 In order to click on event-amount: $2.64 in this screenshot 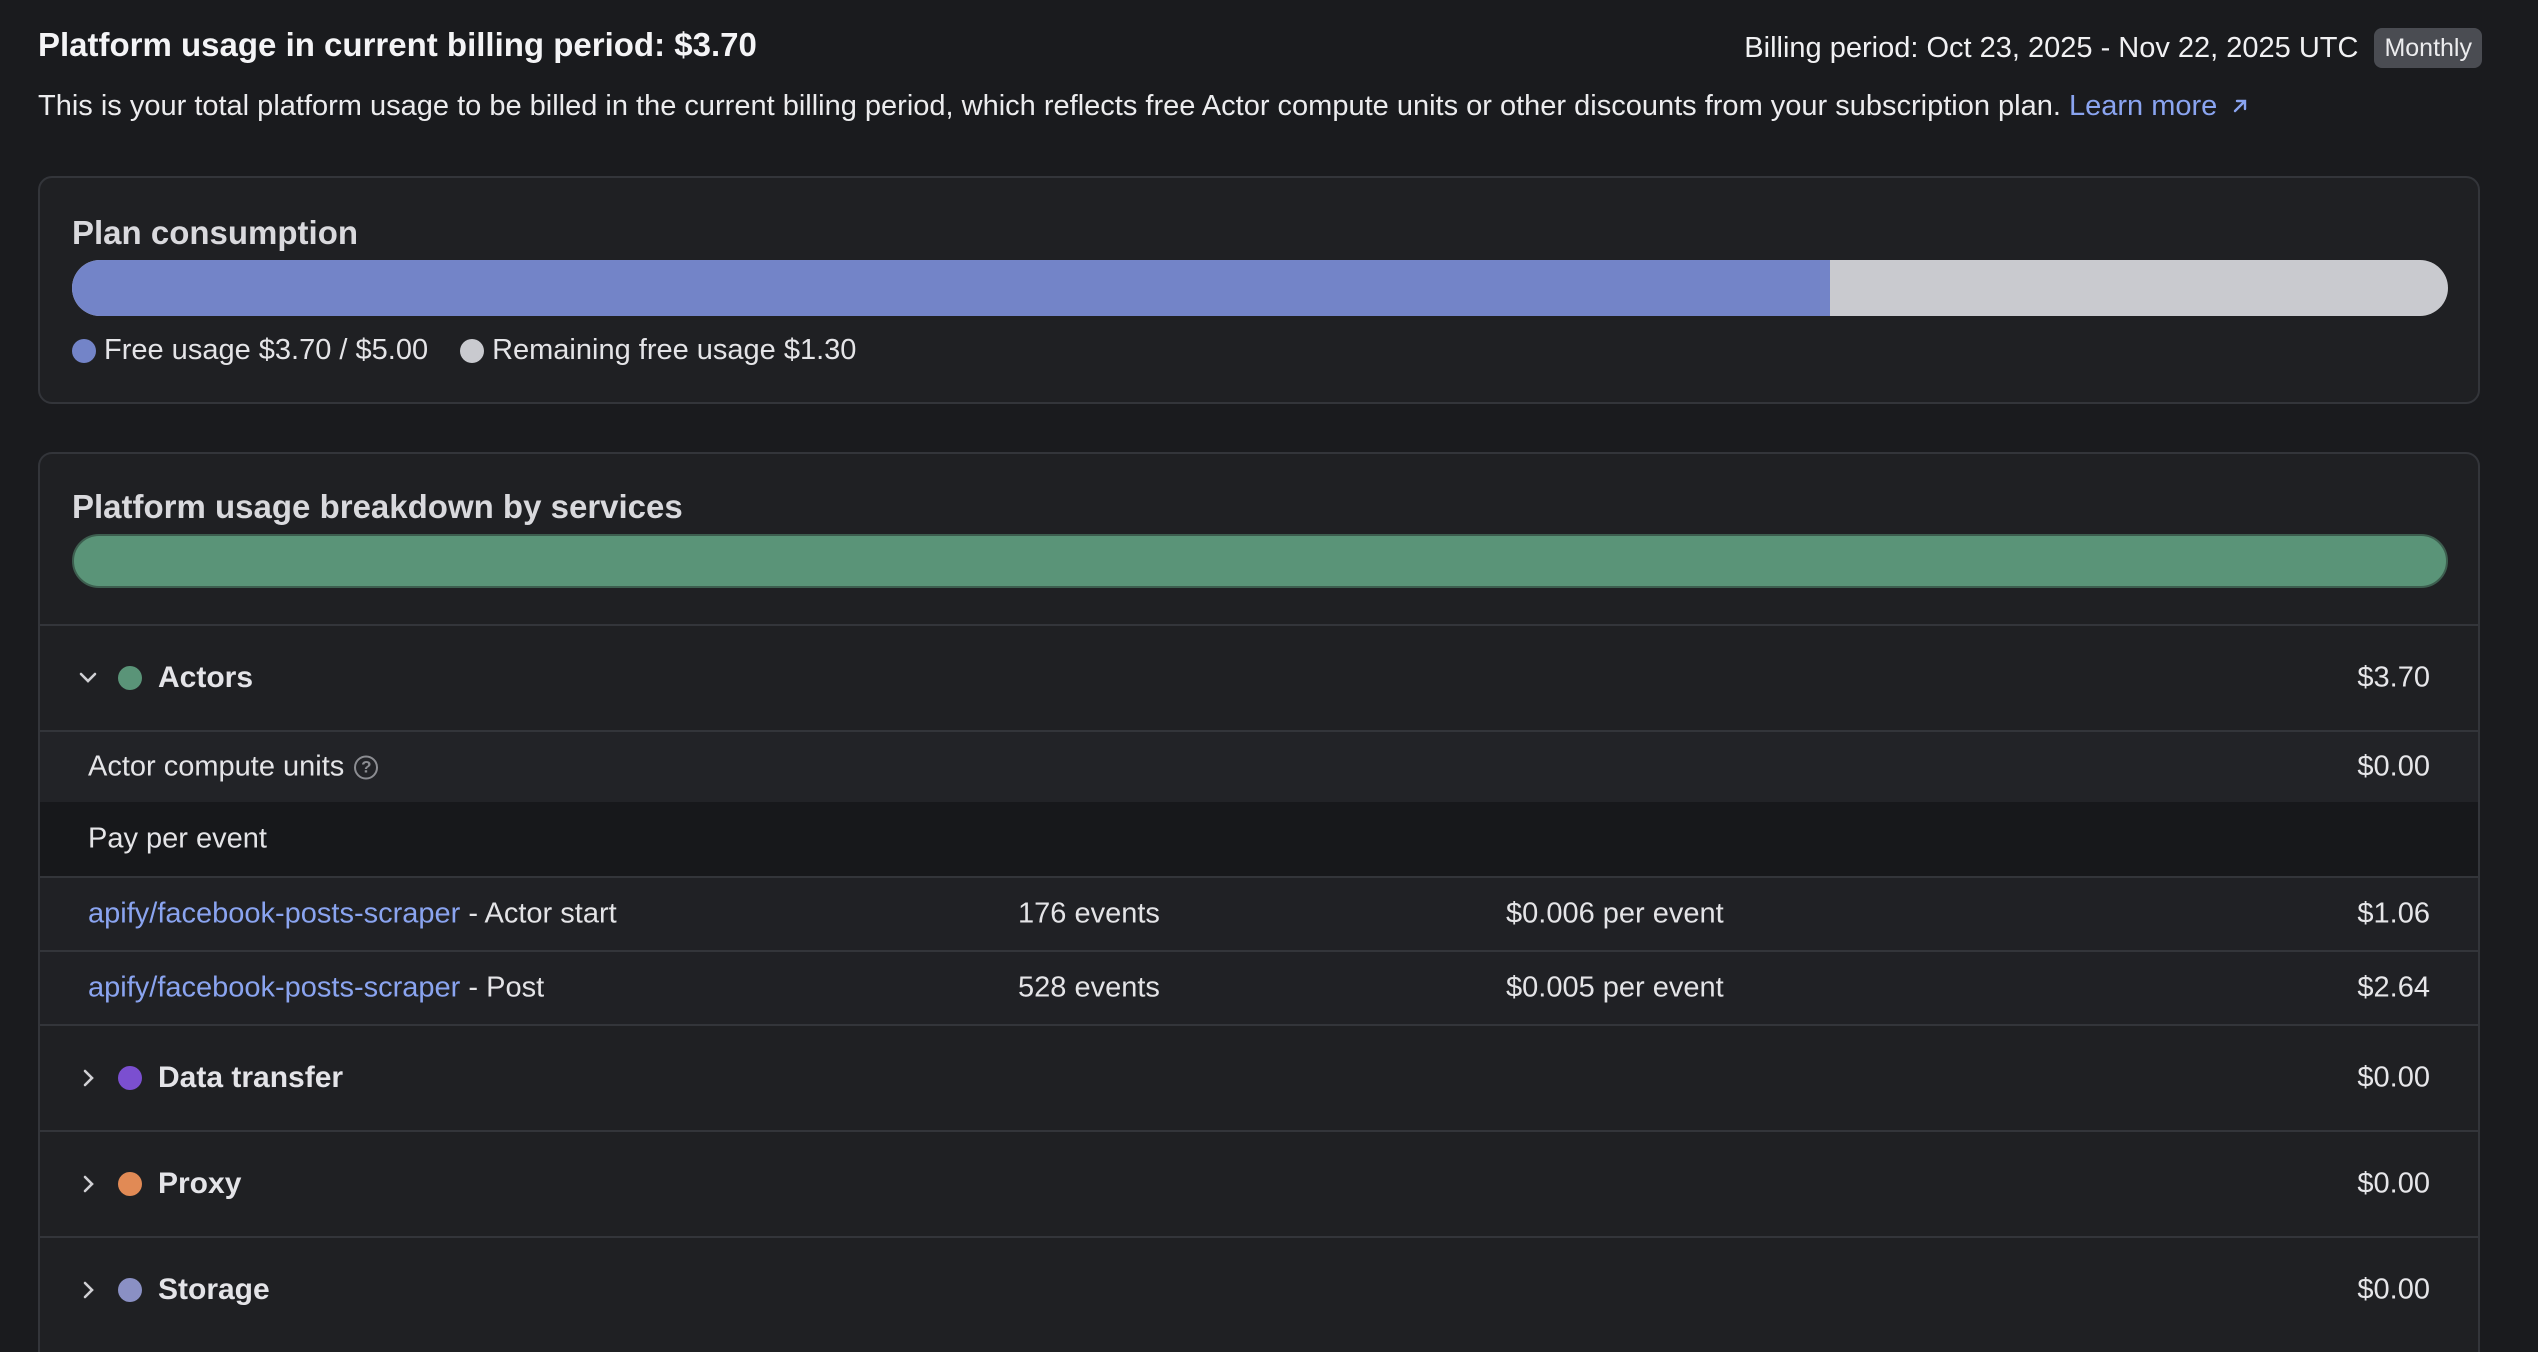, I will do `click(2393, 987)`.